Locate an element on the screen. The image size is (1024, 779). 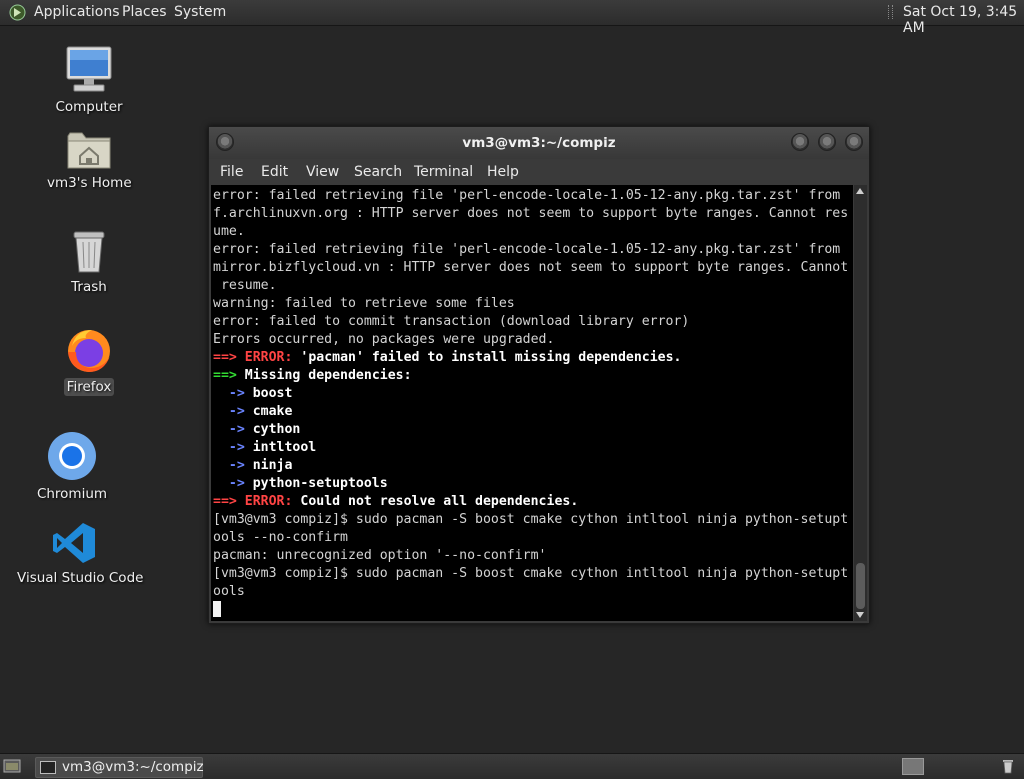
desktop-icon-home: vm3's Home is located at coordinates (89, 160).